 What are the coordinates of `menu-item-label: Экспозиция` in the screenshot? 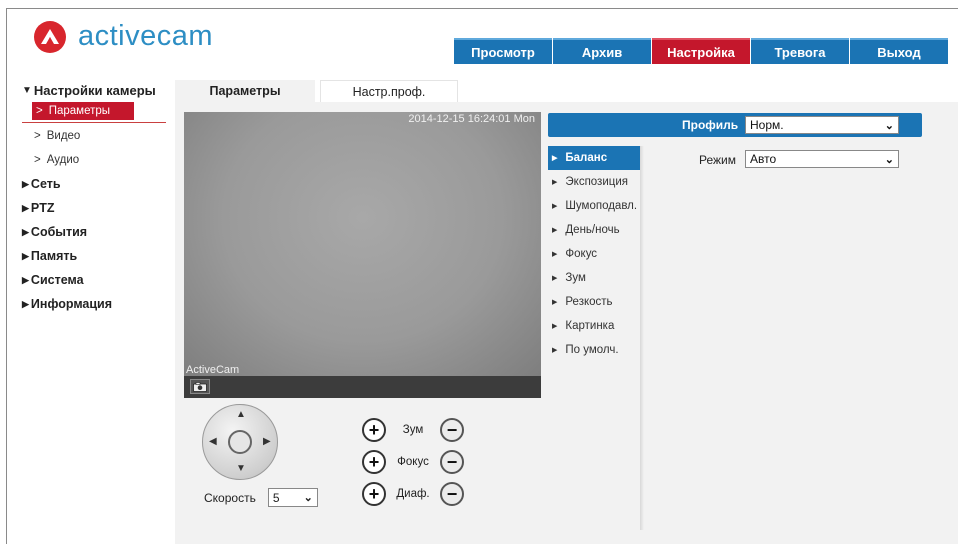 It's located at (596, 182).